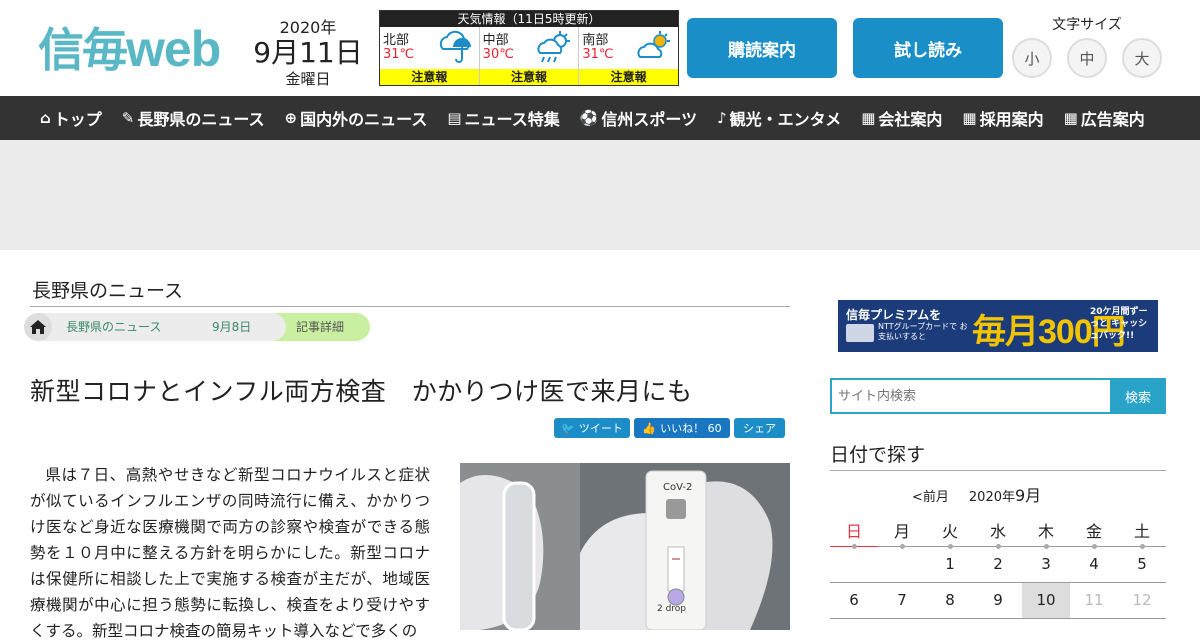 The width and height of the screenshot is (1200, 644). What do you see at coordinates (1087, 58) in the screenshot?
I see `font-size-medium-button: 中` at bounding box center [1087, 58].